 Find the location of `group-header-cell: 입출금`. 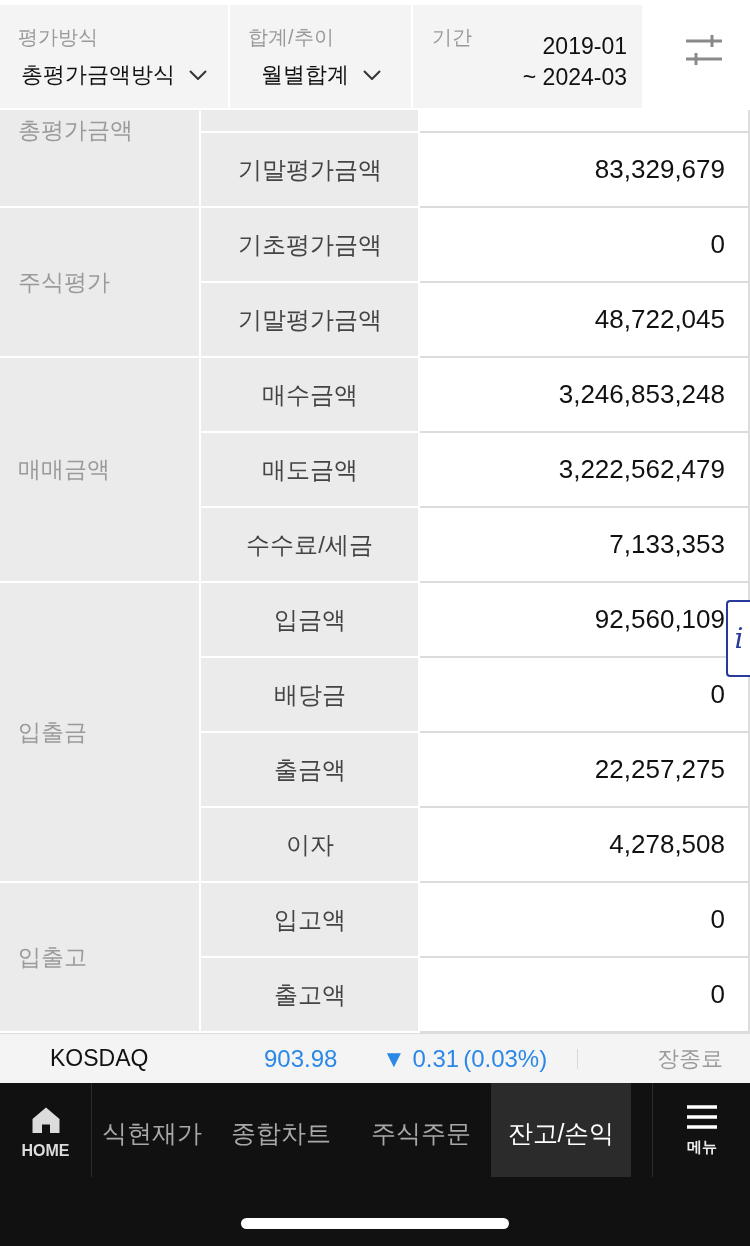

group-header-cell: 입출금 is located at coordinates (100, 733).